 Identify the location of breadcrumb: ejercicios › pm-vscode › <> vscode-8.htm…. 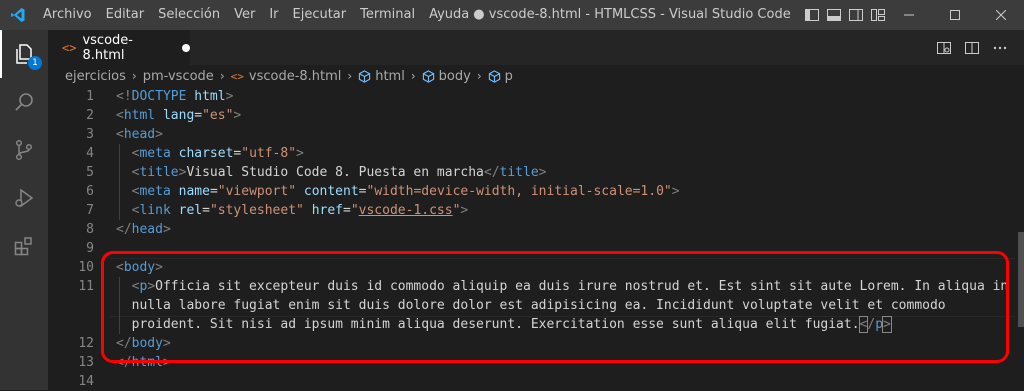
(536, 76).